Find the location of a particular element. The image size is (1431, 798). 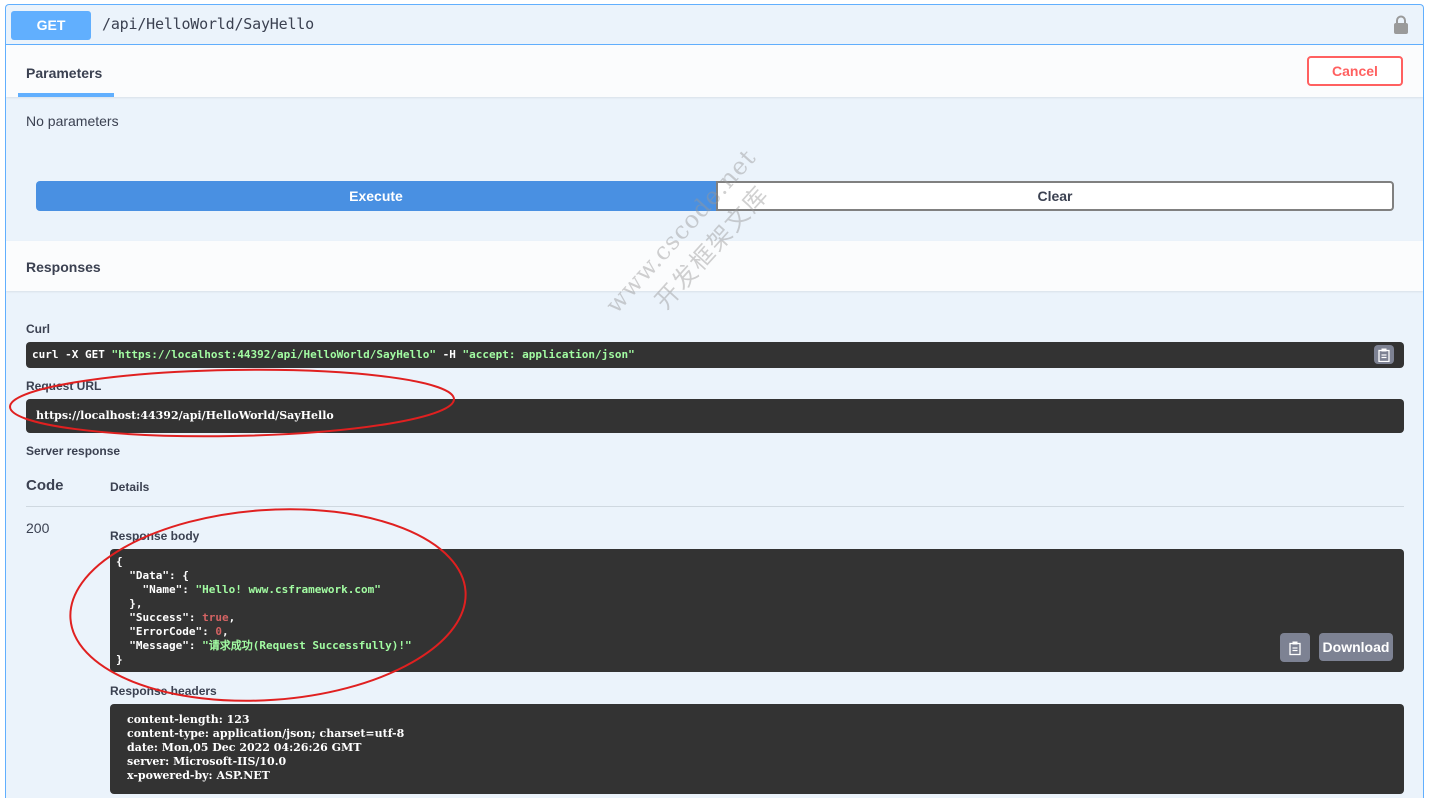

copy-body-button is located at coordinates (1295, 647).